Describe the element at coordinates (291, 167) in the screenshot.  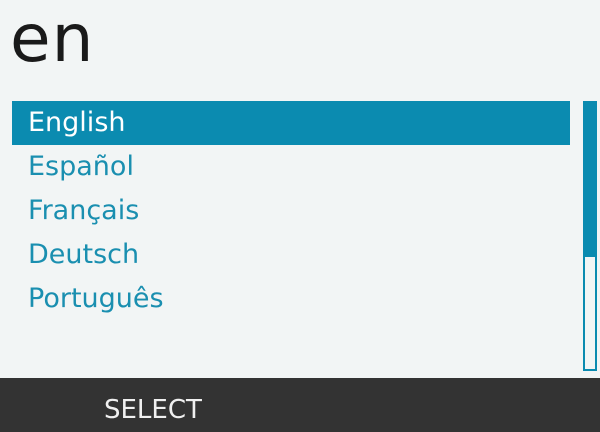
I see `list-item-espanol: Español` at that location.